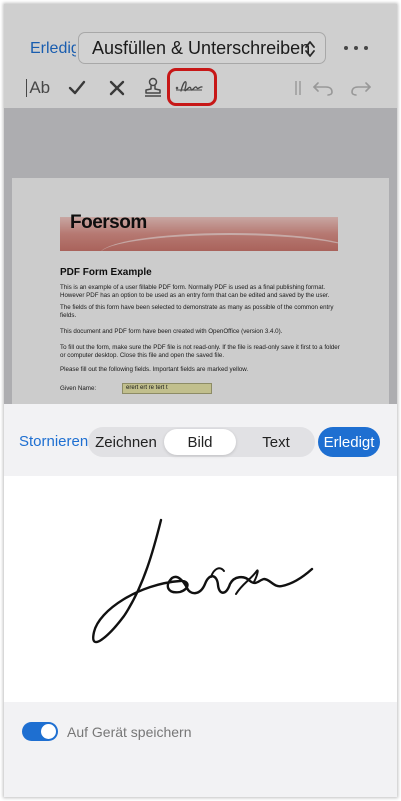  I want to click on segment-text: Text, so click(276, 442).